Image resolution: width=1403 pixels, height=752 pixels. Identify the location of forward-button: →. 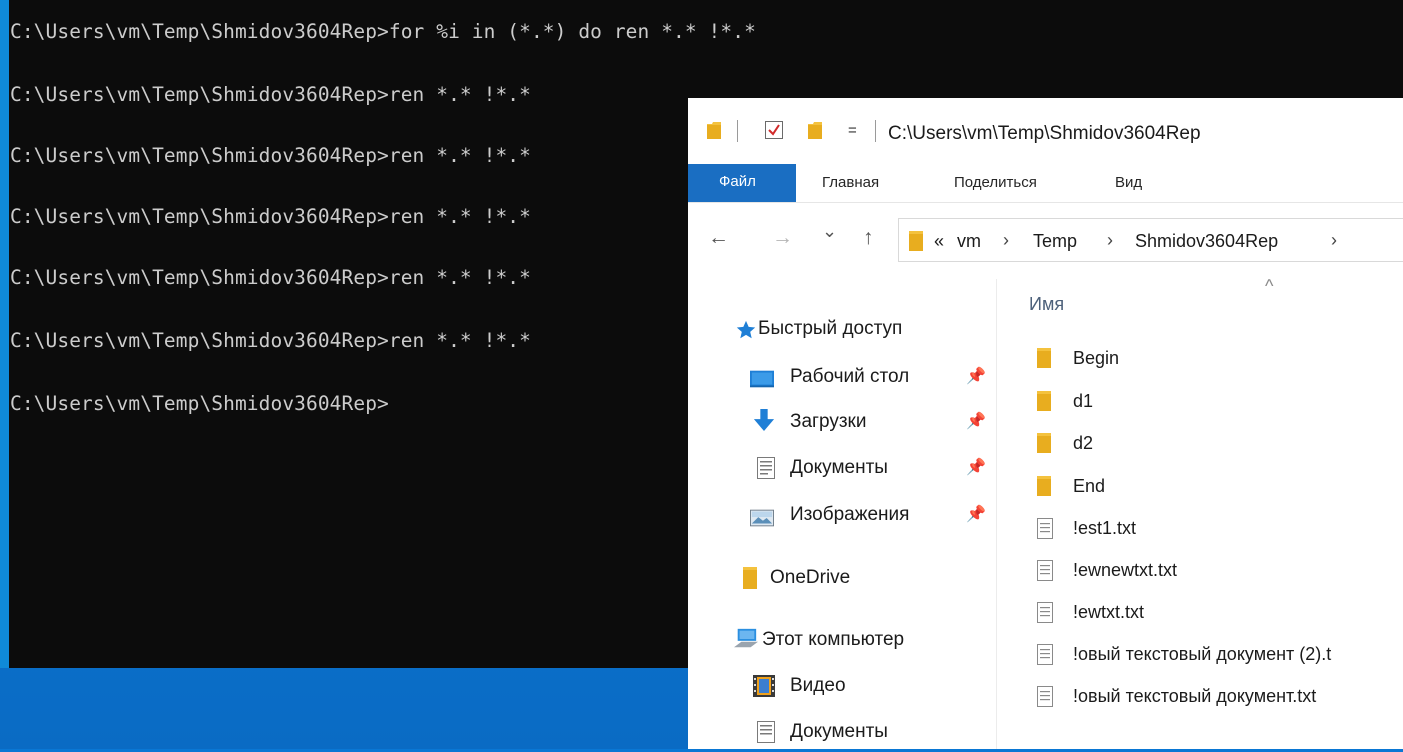
(782, 238).